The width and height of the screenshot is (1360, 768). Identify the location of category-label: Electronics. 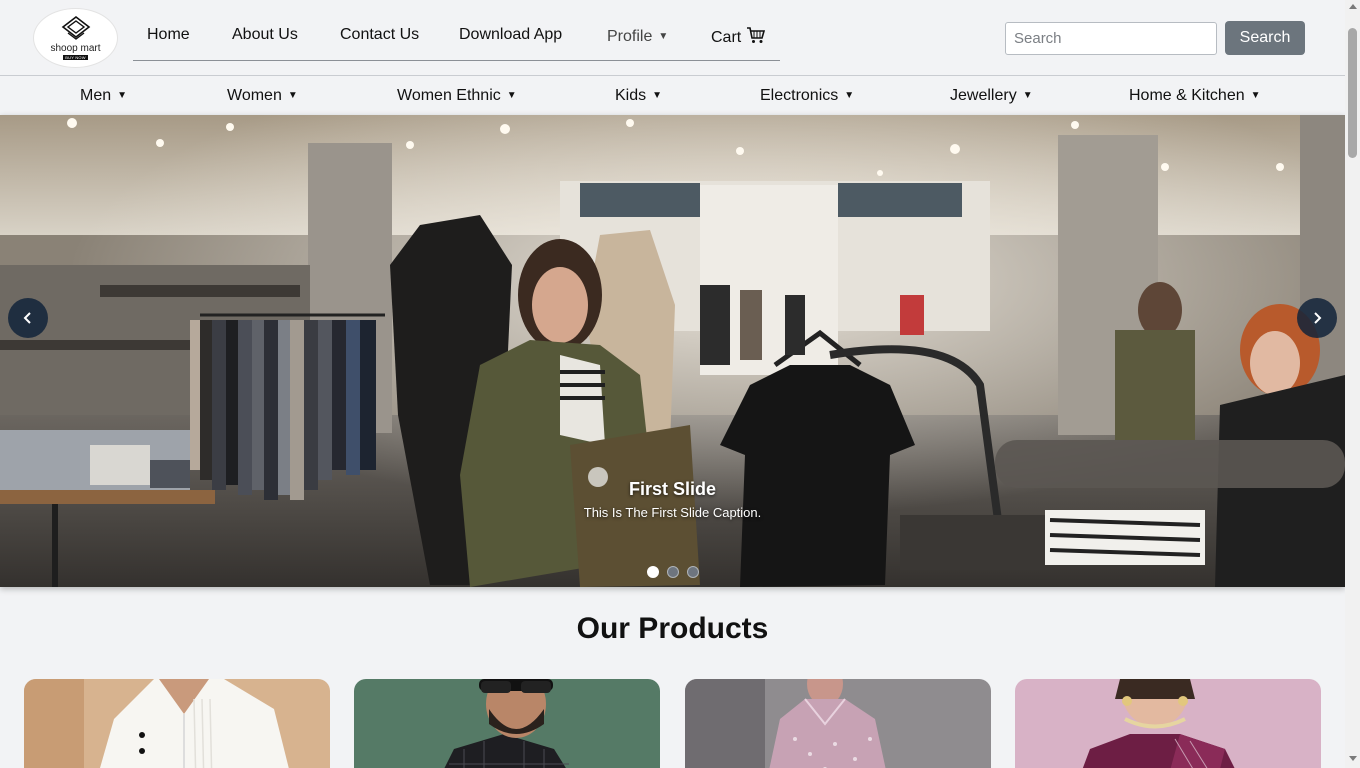
(799, 95).